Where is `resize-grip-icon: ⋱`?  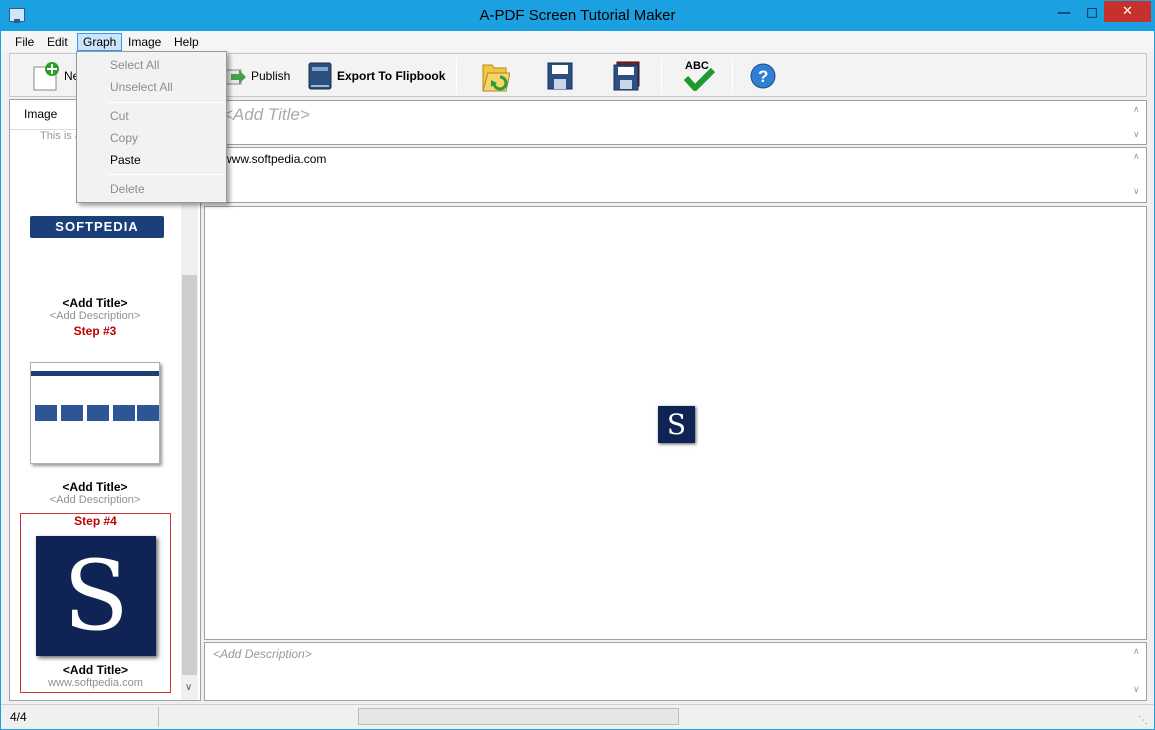
resize-grip-icon: ⋱ is located at coordinates (1143, 720).